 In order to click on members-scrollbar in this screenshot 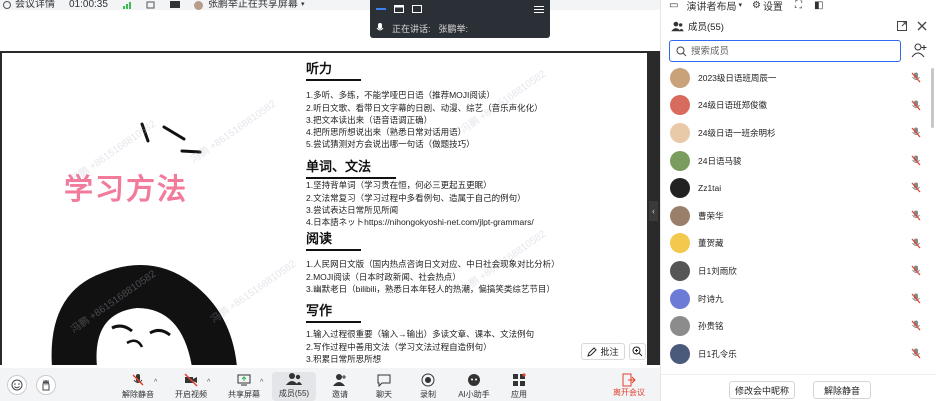, I will do `click(932, 98)`.